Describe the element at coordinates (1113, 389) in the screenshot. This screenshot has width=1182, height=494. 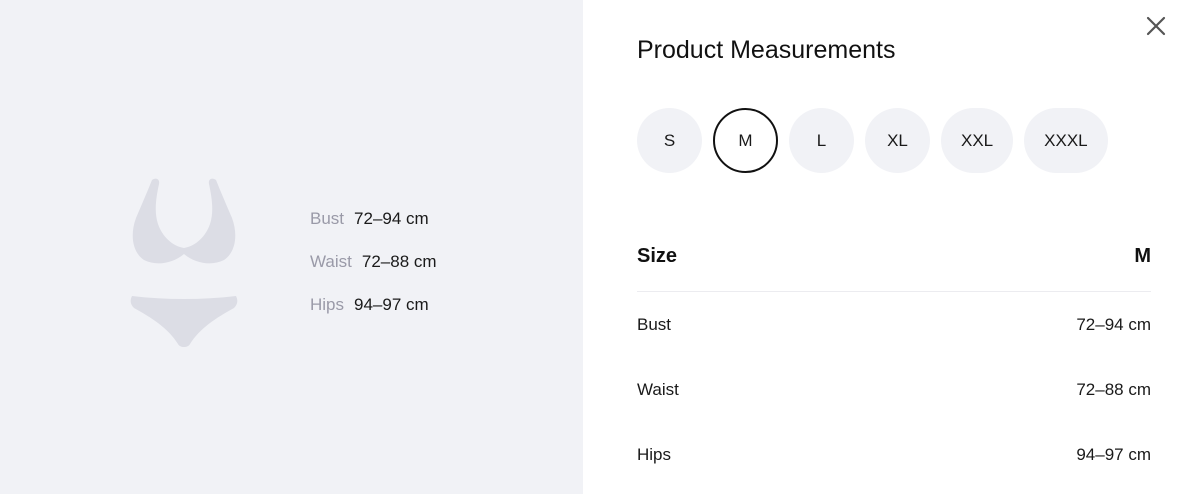
I see `row-value: 72–88 cm` at that location.